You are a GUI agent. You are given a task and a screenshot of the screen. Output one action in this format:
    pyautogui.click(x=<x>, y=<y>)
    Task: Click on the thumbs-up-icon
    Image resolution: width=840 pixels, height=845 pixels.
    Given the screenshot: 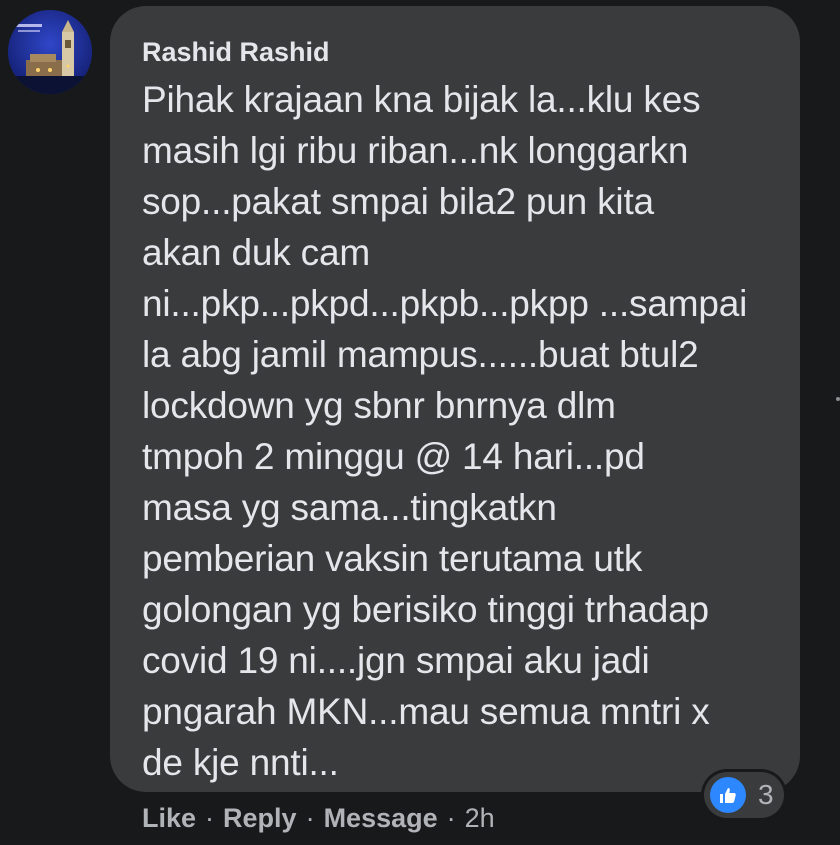 What is the action you would take?
    pyautogui.click(x=728, y=795)
    